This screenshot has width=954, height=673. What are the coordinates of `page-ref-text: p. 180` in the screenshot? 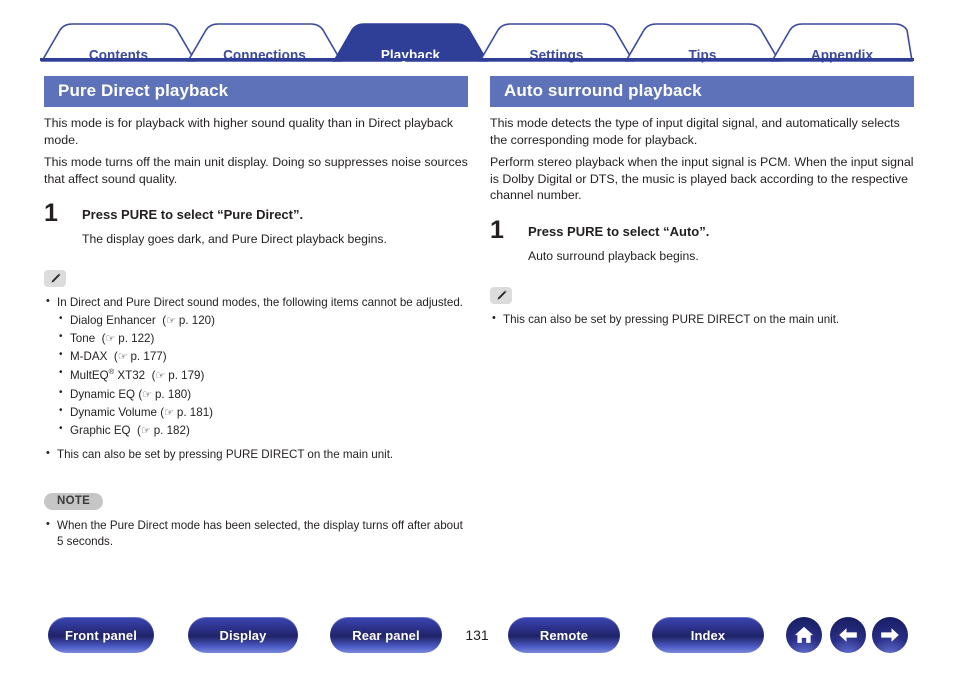 It's located at (171, 394).